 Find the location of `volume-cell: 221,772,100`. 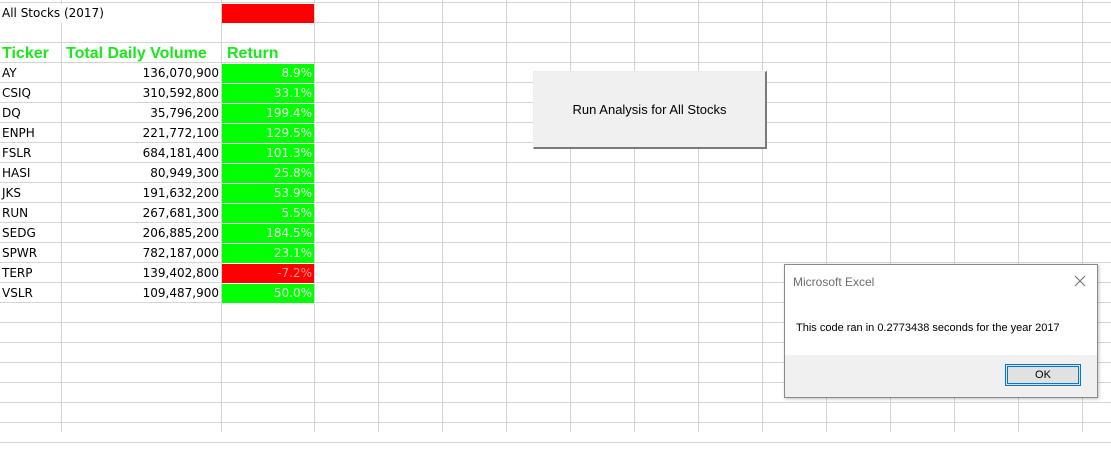

volume-cell: 221,772,100 is located at coordinates (141, 133).